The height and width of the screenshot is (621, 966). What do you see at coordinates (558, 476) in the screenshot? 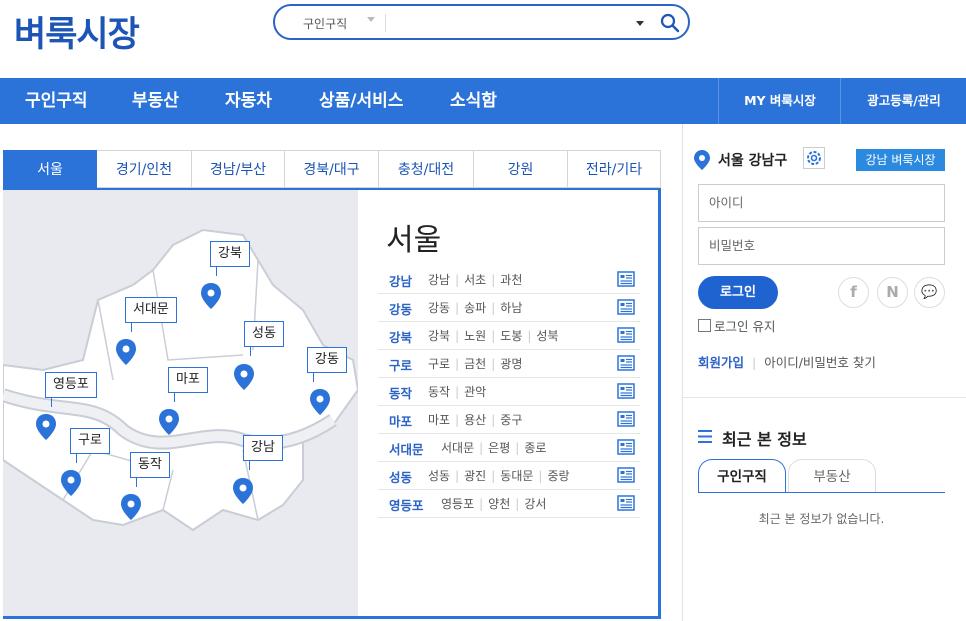
I see `district-sub-link: 중랑` at bounding box center [558, 476].